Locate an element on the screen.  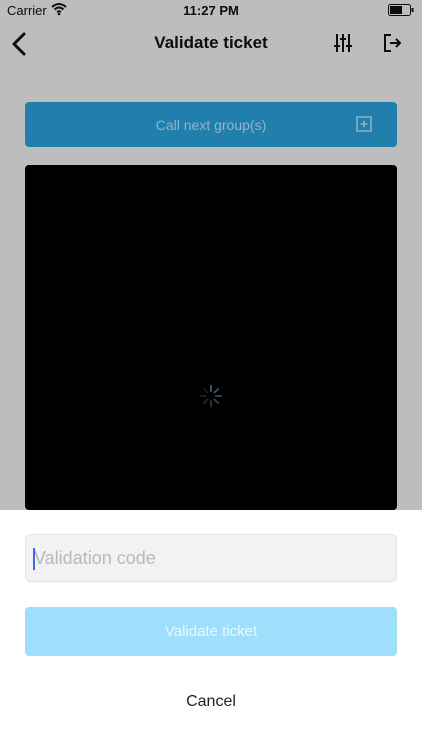
validate-ticket-button: Validate ticket is located at coordinates (211, 631).